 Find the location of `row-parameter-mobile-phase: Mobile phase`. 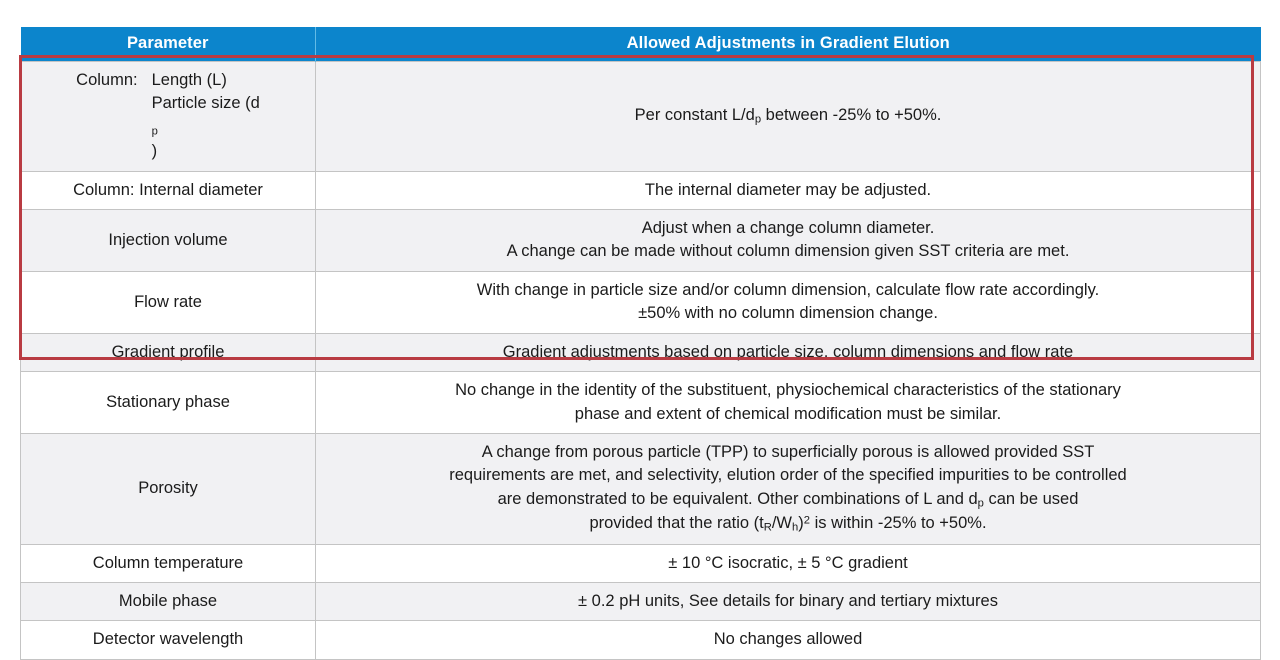

row-parameter-mobile-phase: Mobile phase is located at coordinates (168, 602).